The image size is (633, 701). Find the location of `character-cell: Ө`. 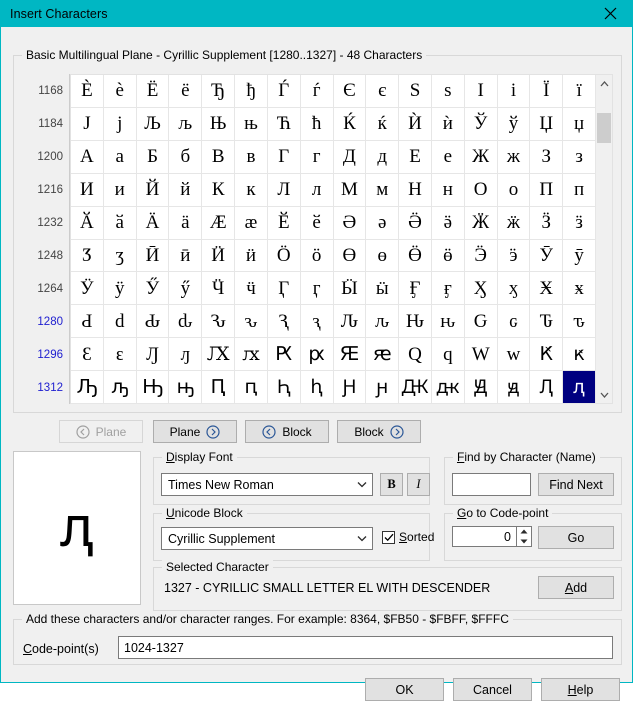

character-cell: Ө is located at coordinates (350, 256).